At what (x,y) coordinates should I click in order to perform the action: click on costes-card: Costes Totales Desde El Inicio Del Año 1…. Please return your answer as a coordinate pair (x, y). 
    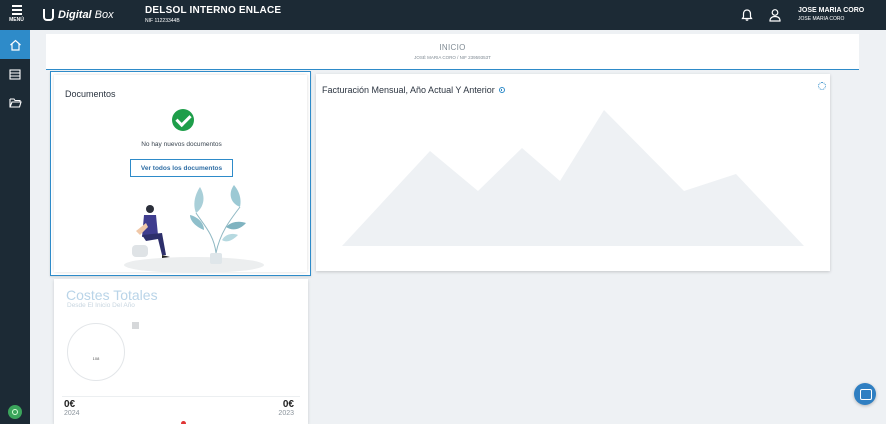
    Looking at the image, I should click on (181, 351).